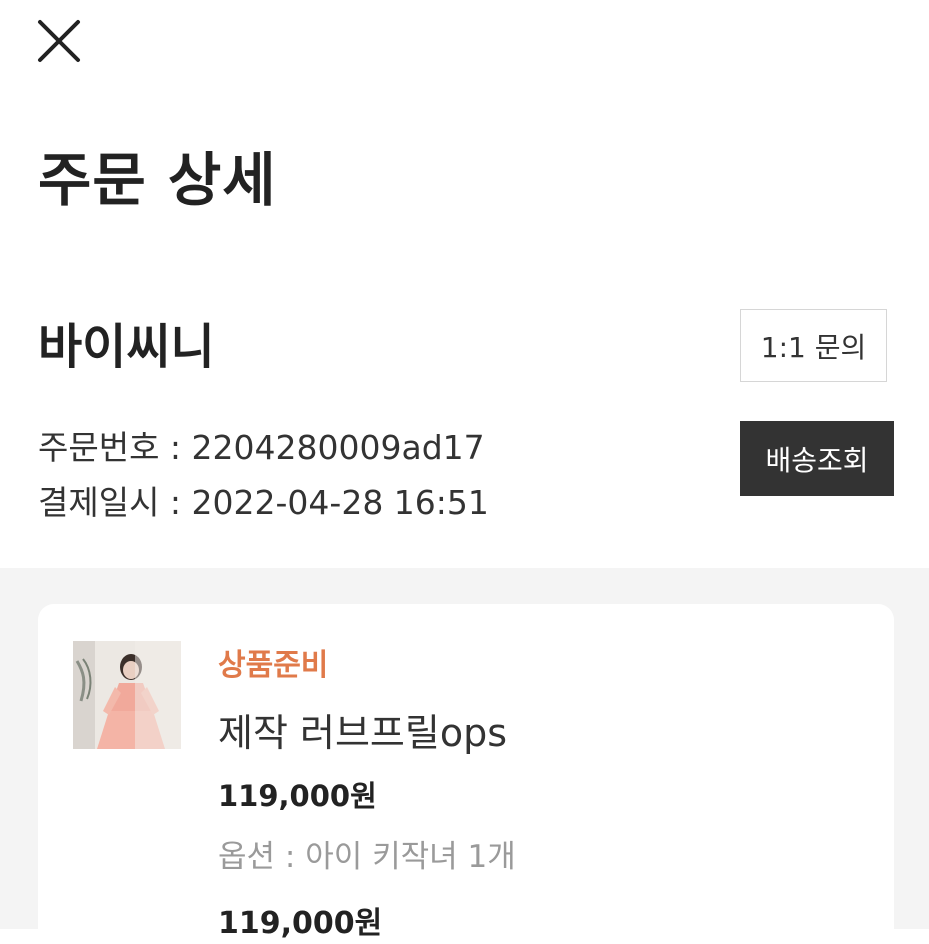  What do you see at coordinates (297, 796) in the screenshot?
I see `product-price: 119,000원` at bounding box center [297, 796].